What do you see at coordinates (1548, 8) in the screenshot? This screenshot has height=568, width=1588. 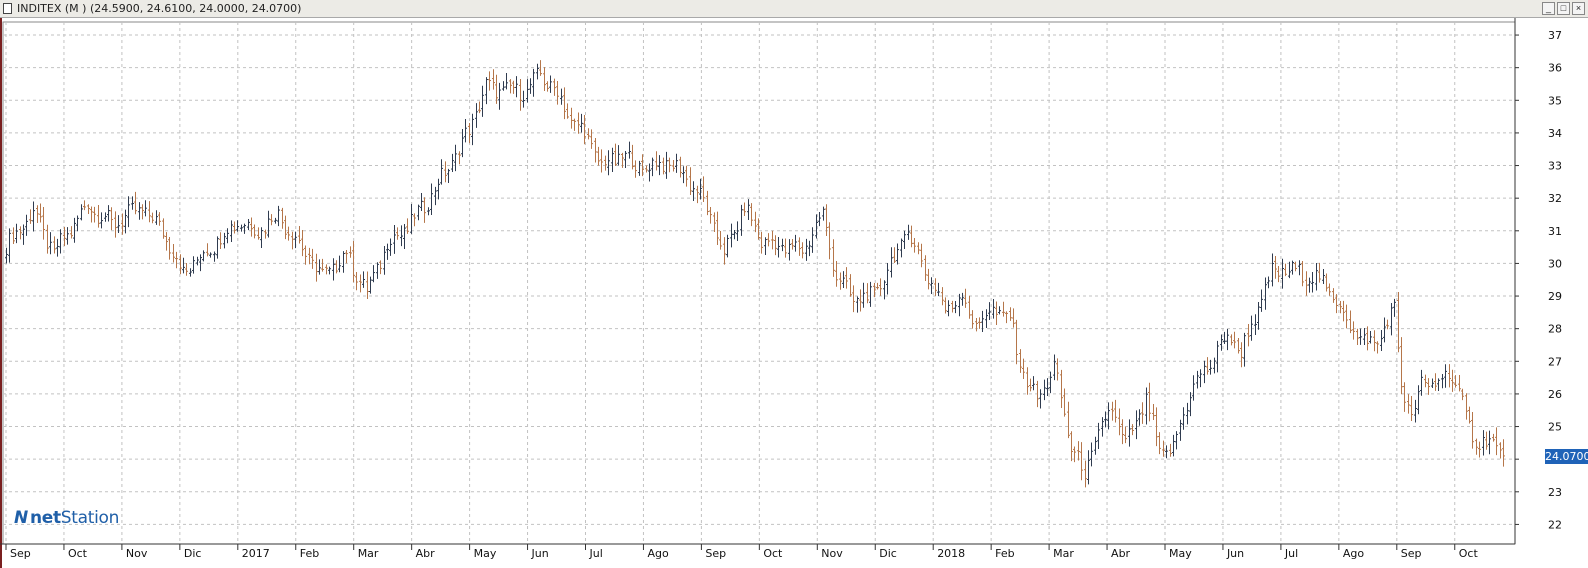 I see `minimize-button: _` at bounding box center [1548, 8].